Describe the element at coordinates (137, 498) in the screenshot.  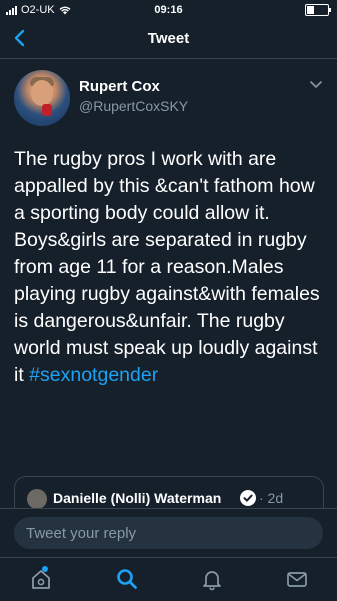
I see `quoted-author-name: Danielle (Nolli) Waterman` at that location.